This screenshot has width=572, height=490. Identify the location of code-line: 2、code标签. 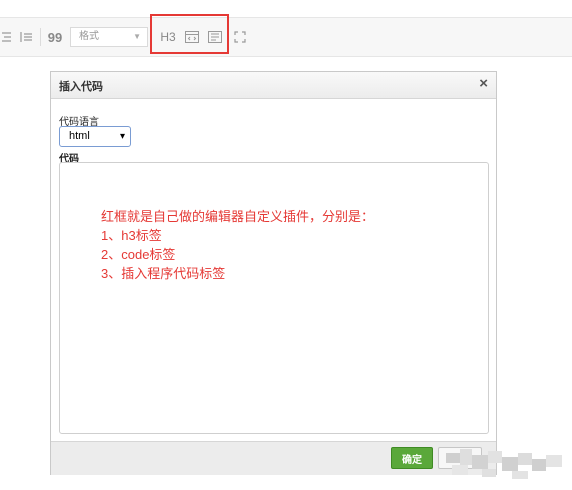
(138, 254).